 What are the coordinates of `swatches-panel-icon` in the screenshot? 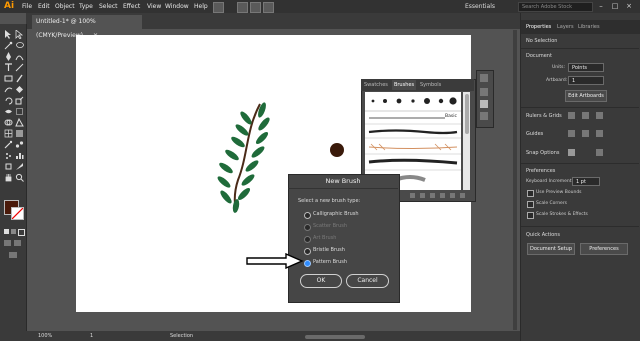 It's located at (484, 78).